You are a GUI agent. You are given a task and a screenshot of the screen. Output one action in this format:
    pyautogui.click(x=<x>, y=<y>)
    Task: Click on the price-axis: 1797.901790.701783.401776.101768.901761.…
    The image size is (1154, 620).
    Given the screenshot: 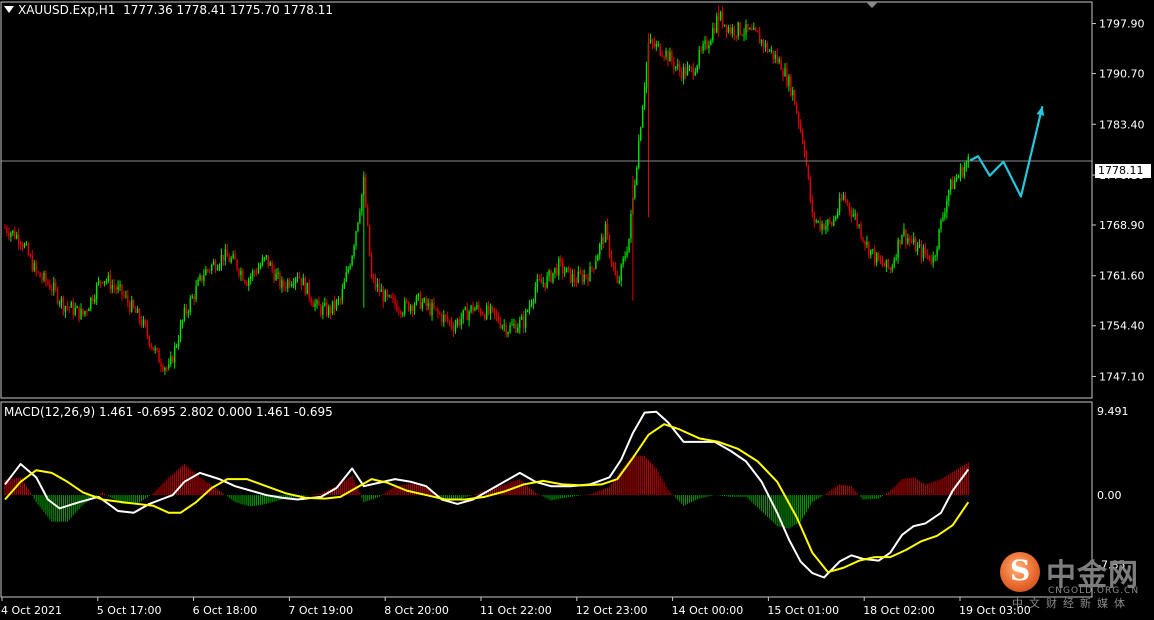 What is the action you would take?
    pyautogui.click(x=1118, y=200)
    